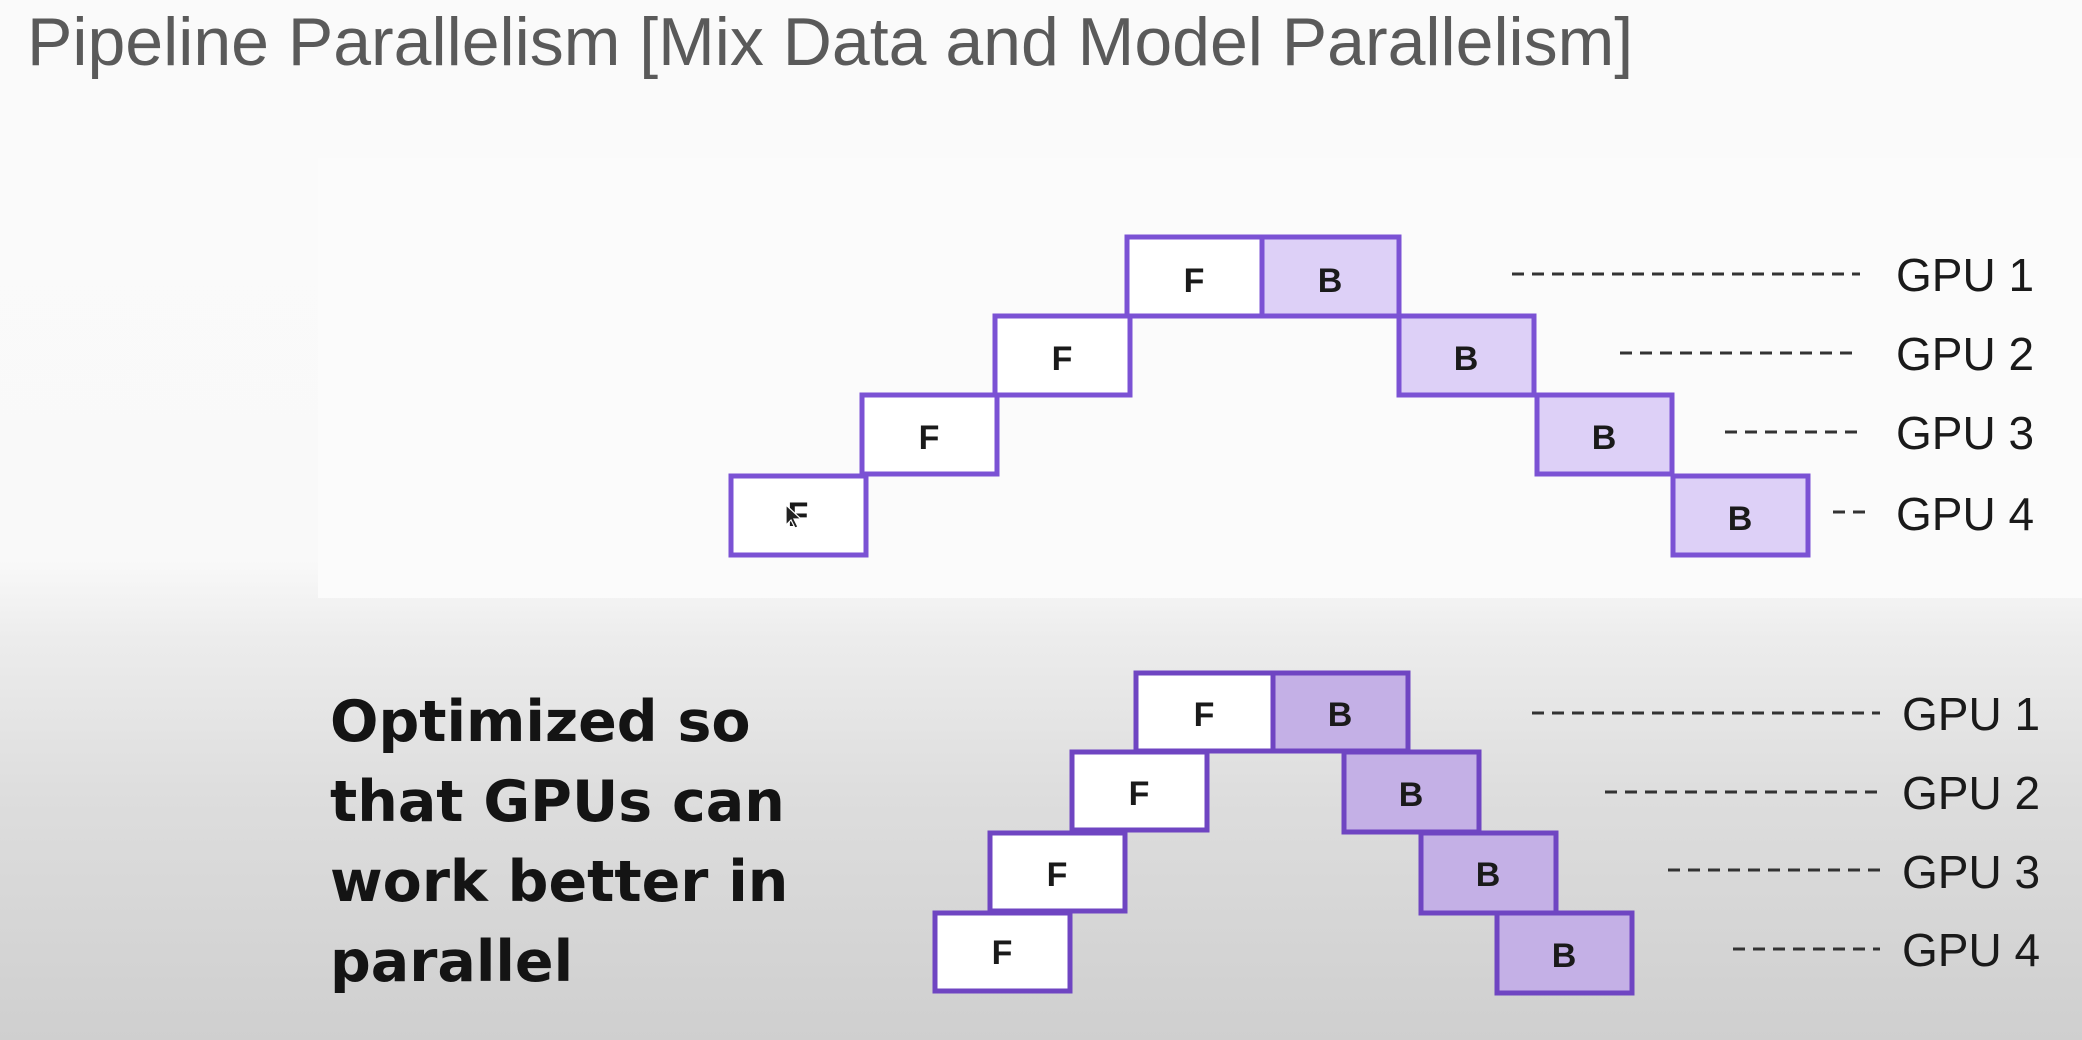  I want to click on top-gpu-label: GPU 2, so click(1965, 354).